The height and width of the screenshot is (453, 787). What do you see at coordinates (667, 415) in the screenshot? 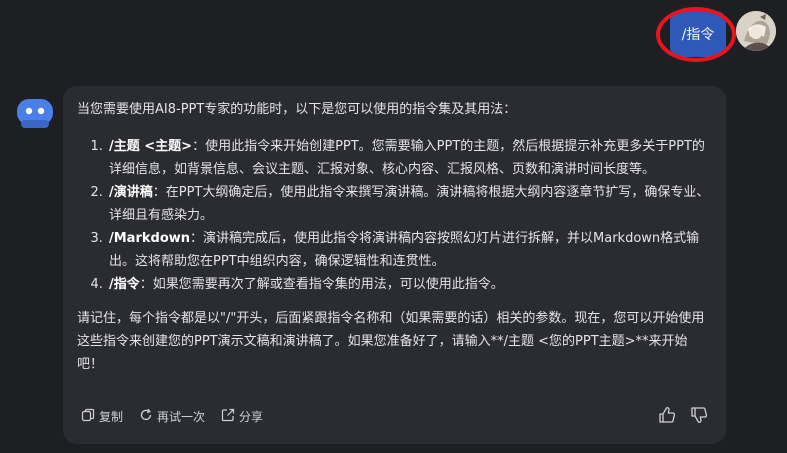
I see `thumbs-up-icon` at bounding box center [667, 415].